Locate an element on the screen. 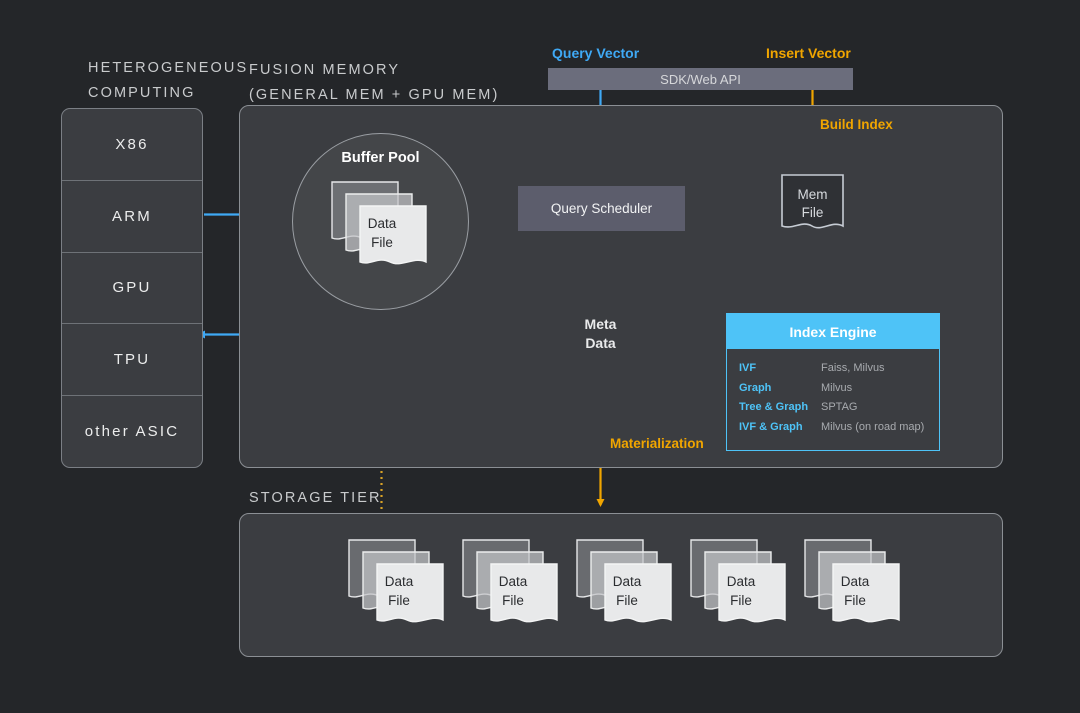 The image size is (1080, 713). heterogeneous-computing-stack: X86 ARM GPU TPU other ASIC is located at coordinates (132, 288).